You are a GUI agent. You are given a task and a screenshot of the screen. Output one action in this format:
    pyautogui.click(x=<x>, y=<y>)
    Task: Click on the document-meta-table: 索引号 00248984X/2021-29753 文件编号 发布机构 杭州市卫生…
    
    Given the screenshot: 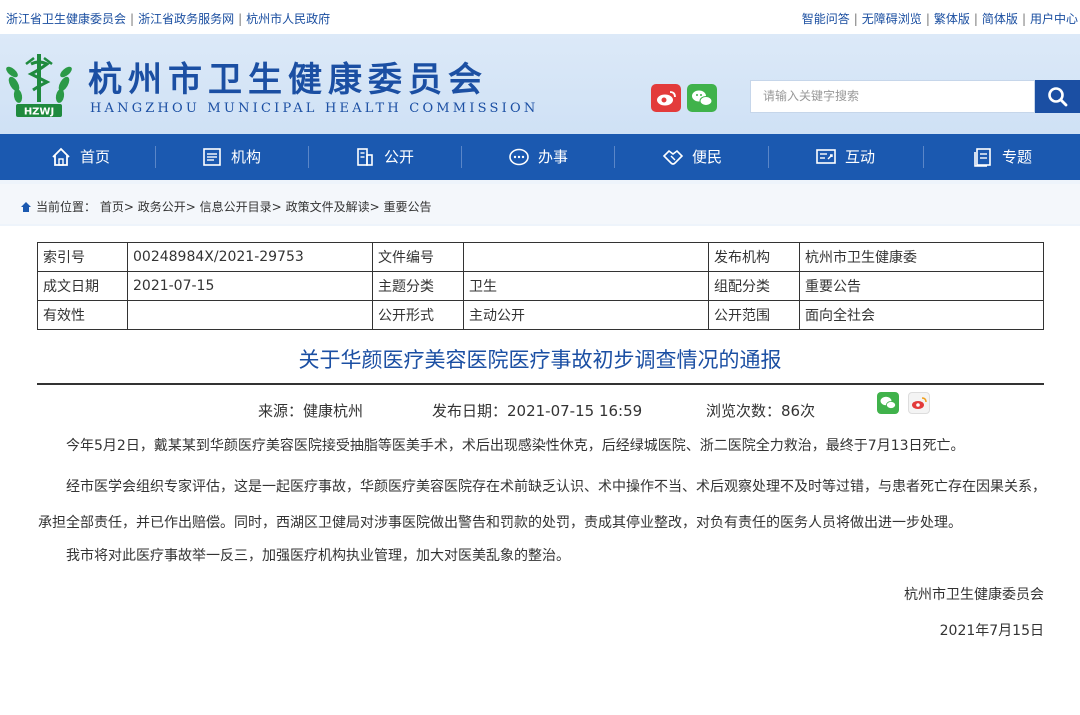 What is the action you would take?
    pyautogui.click(x=540, y=286)
    